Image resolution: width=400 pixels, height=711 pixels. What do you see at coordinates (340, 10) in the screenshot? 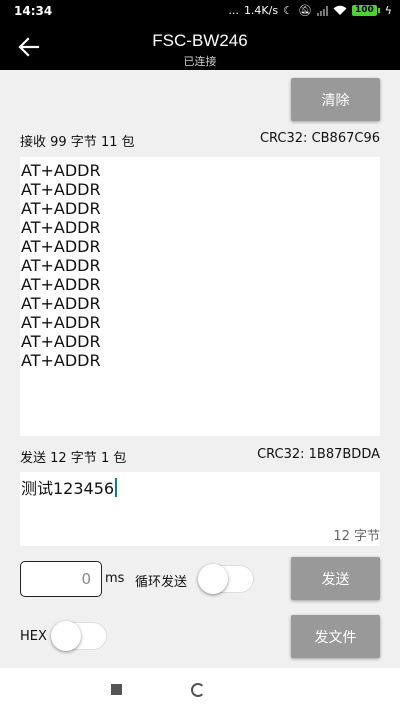
I see `wifi-icon` at bounding box center [340, 10].